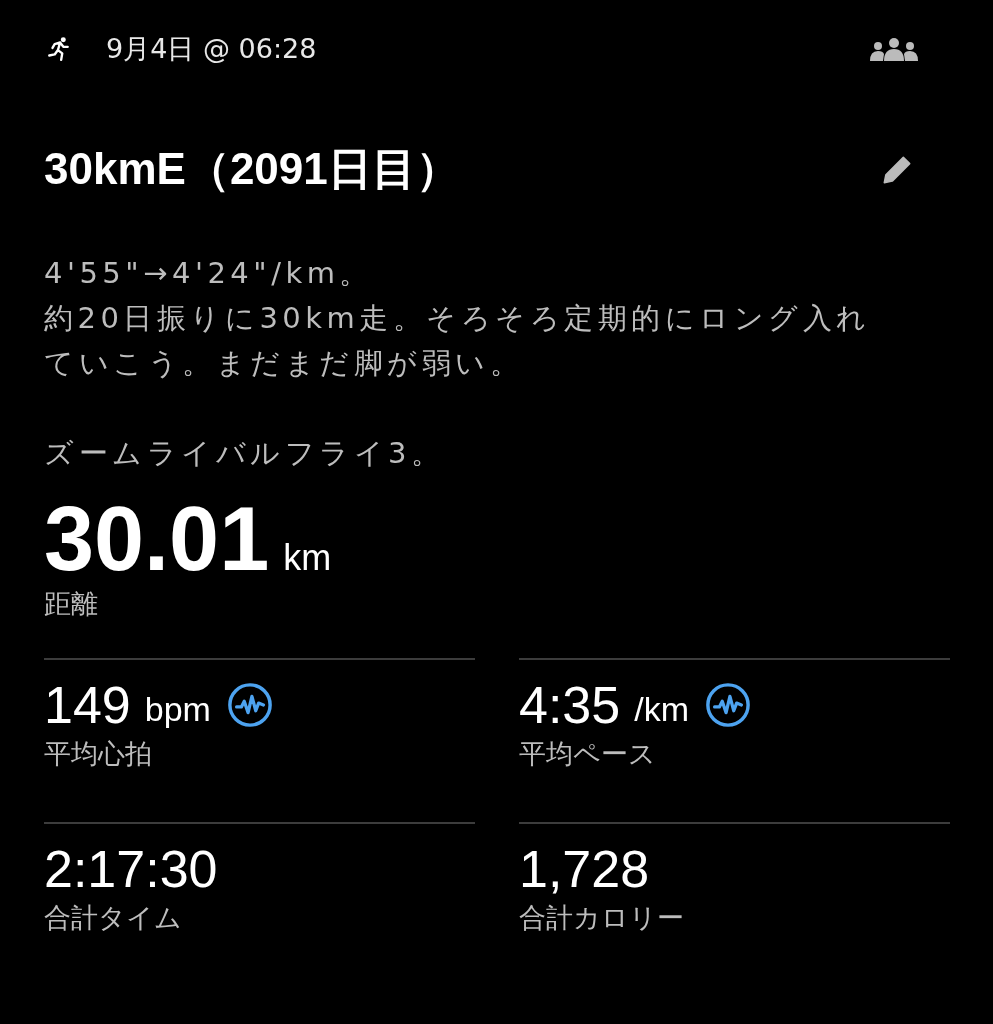 The height and width of the screenshot is (1024, 993). What do you see at coordinates (602, 918) in the screenshot?
I see `stat-label: 合計カロリー` at bounding box center [602, 918].